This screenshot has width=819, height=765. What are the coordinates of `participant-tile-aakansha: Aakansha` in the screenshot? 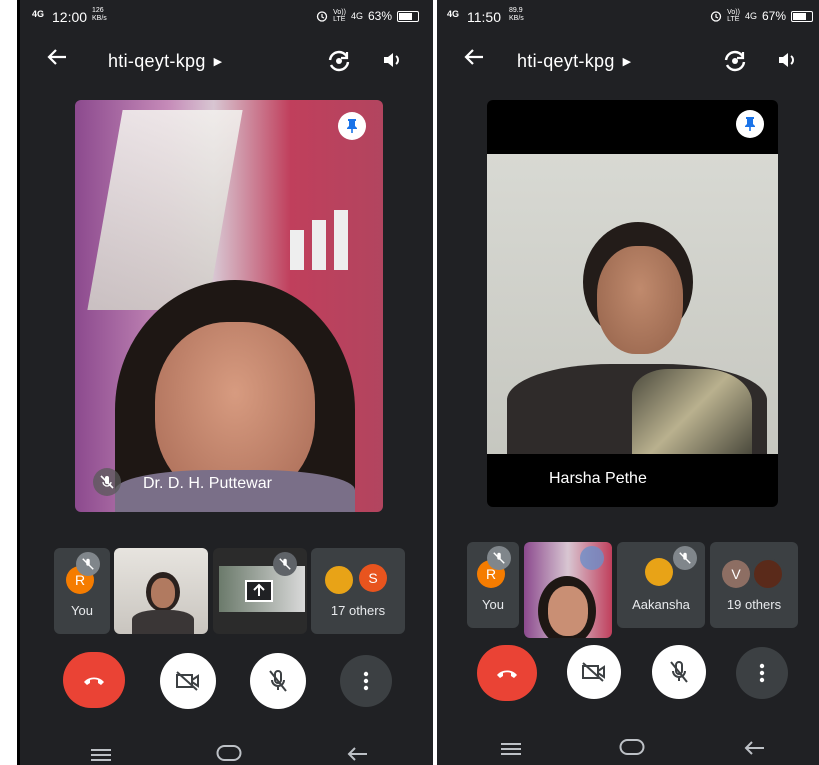 It's located at (661, 585).